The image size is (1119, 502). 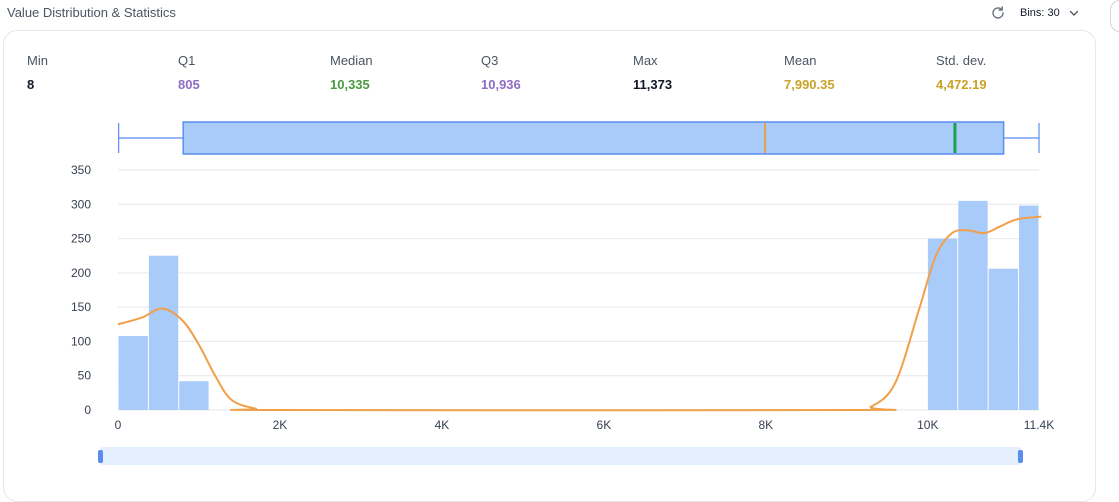 I want to click on y-tick-label: 100, so click(x=81, y=341).